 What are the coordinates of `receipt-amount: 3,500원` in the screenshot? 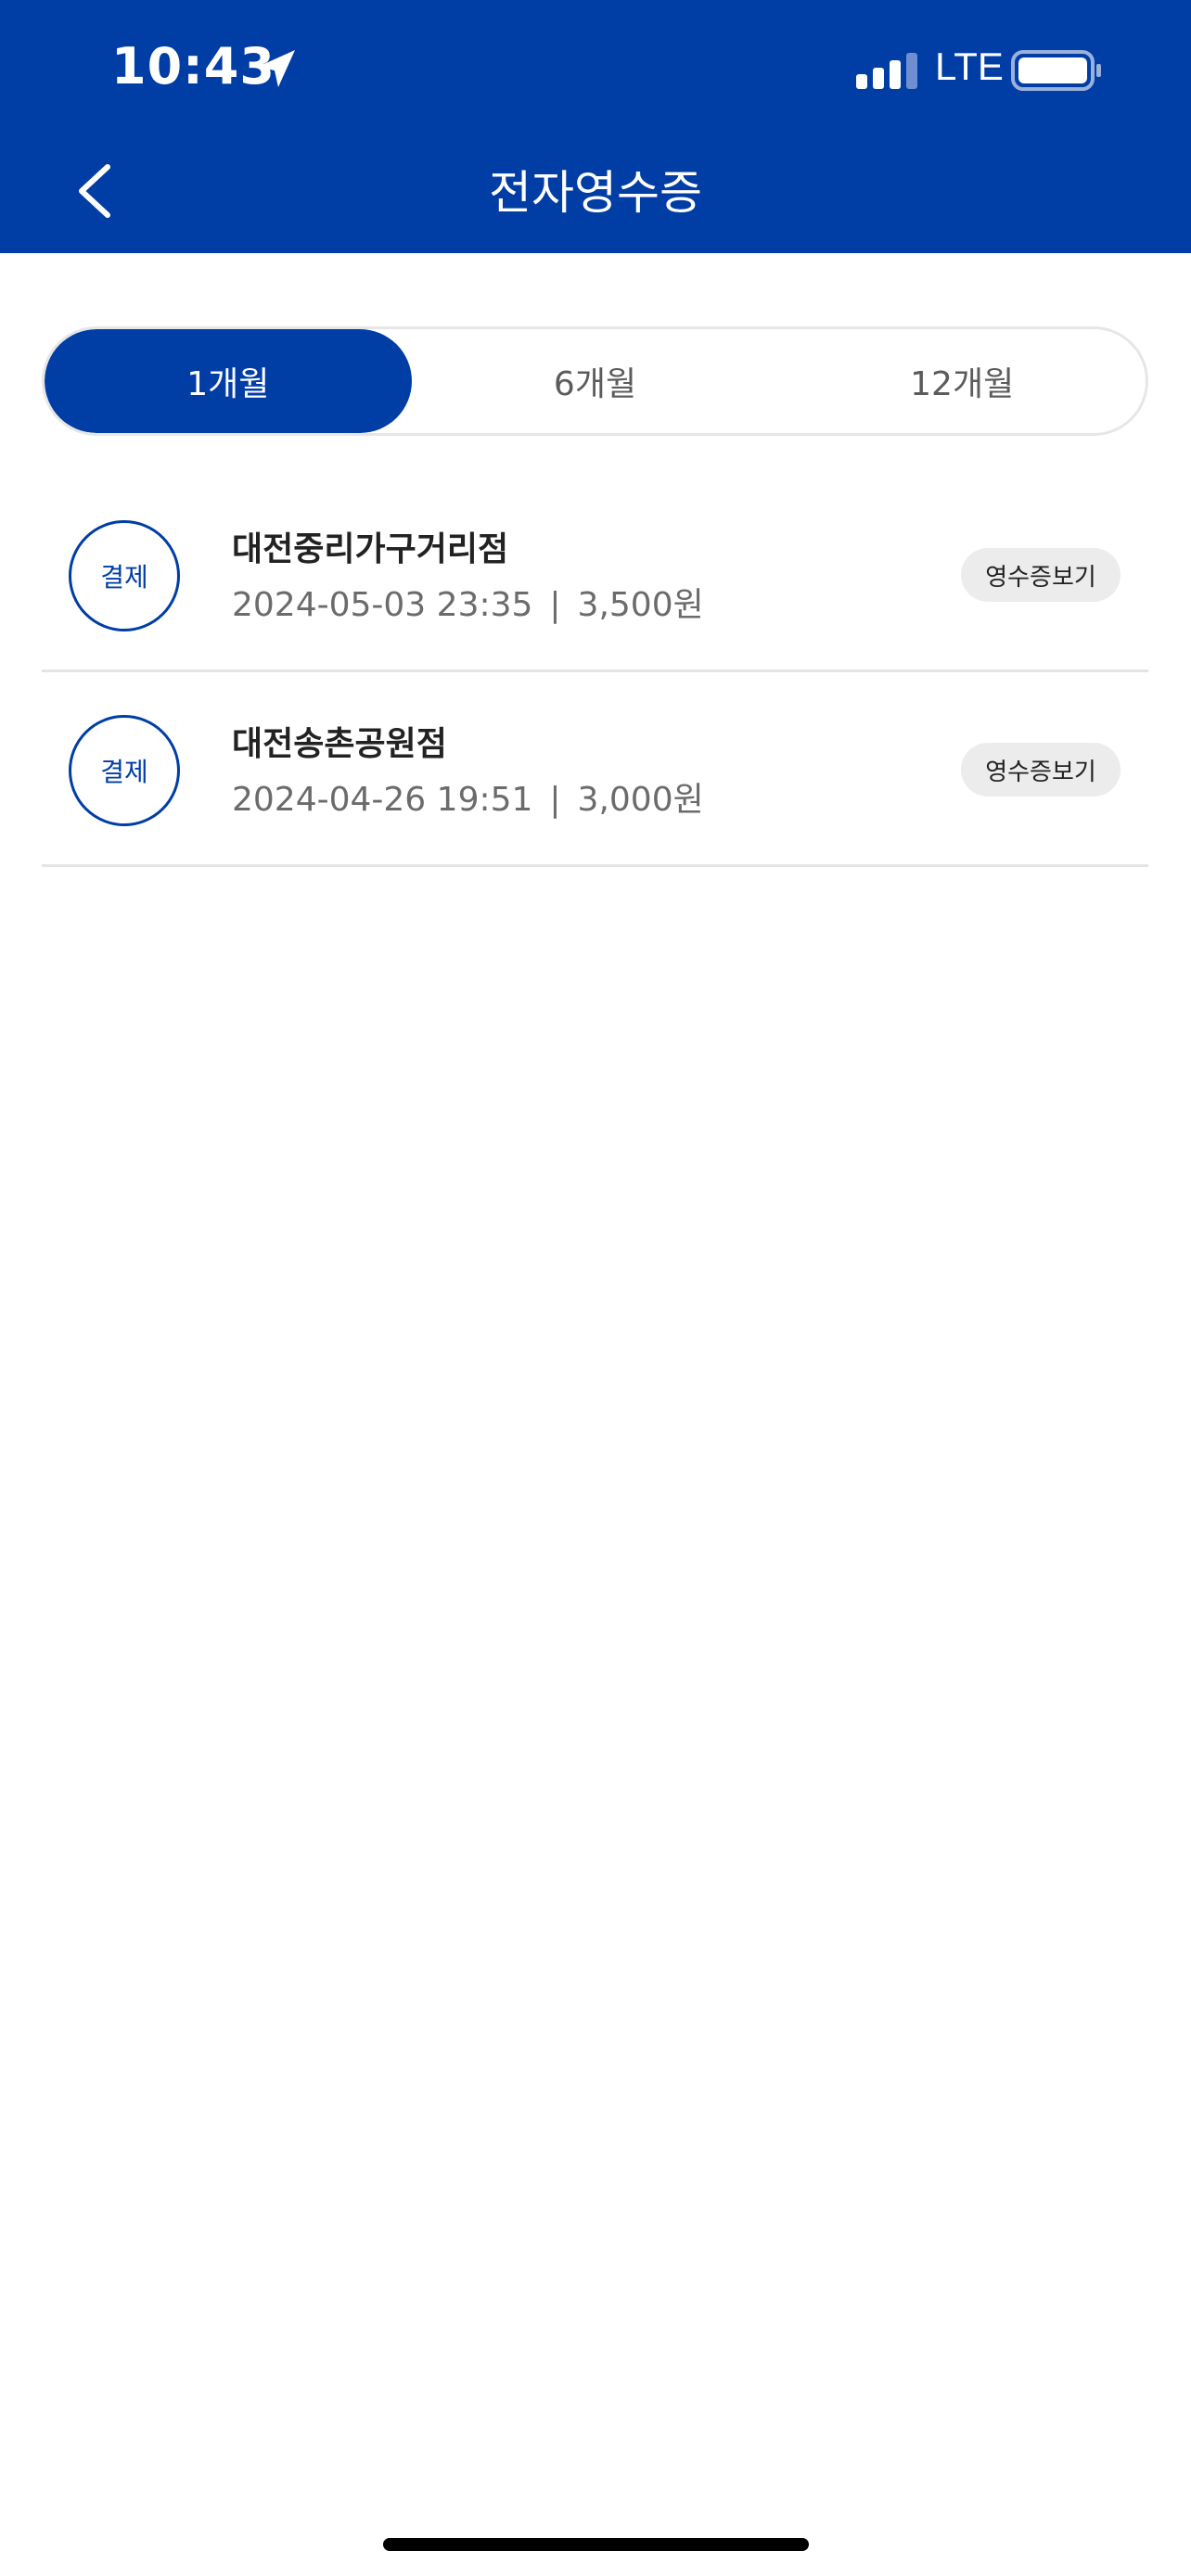 It's located at (640, 605).